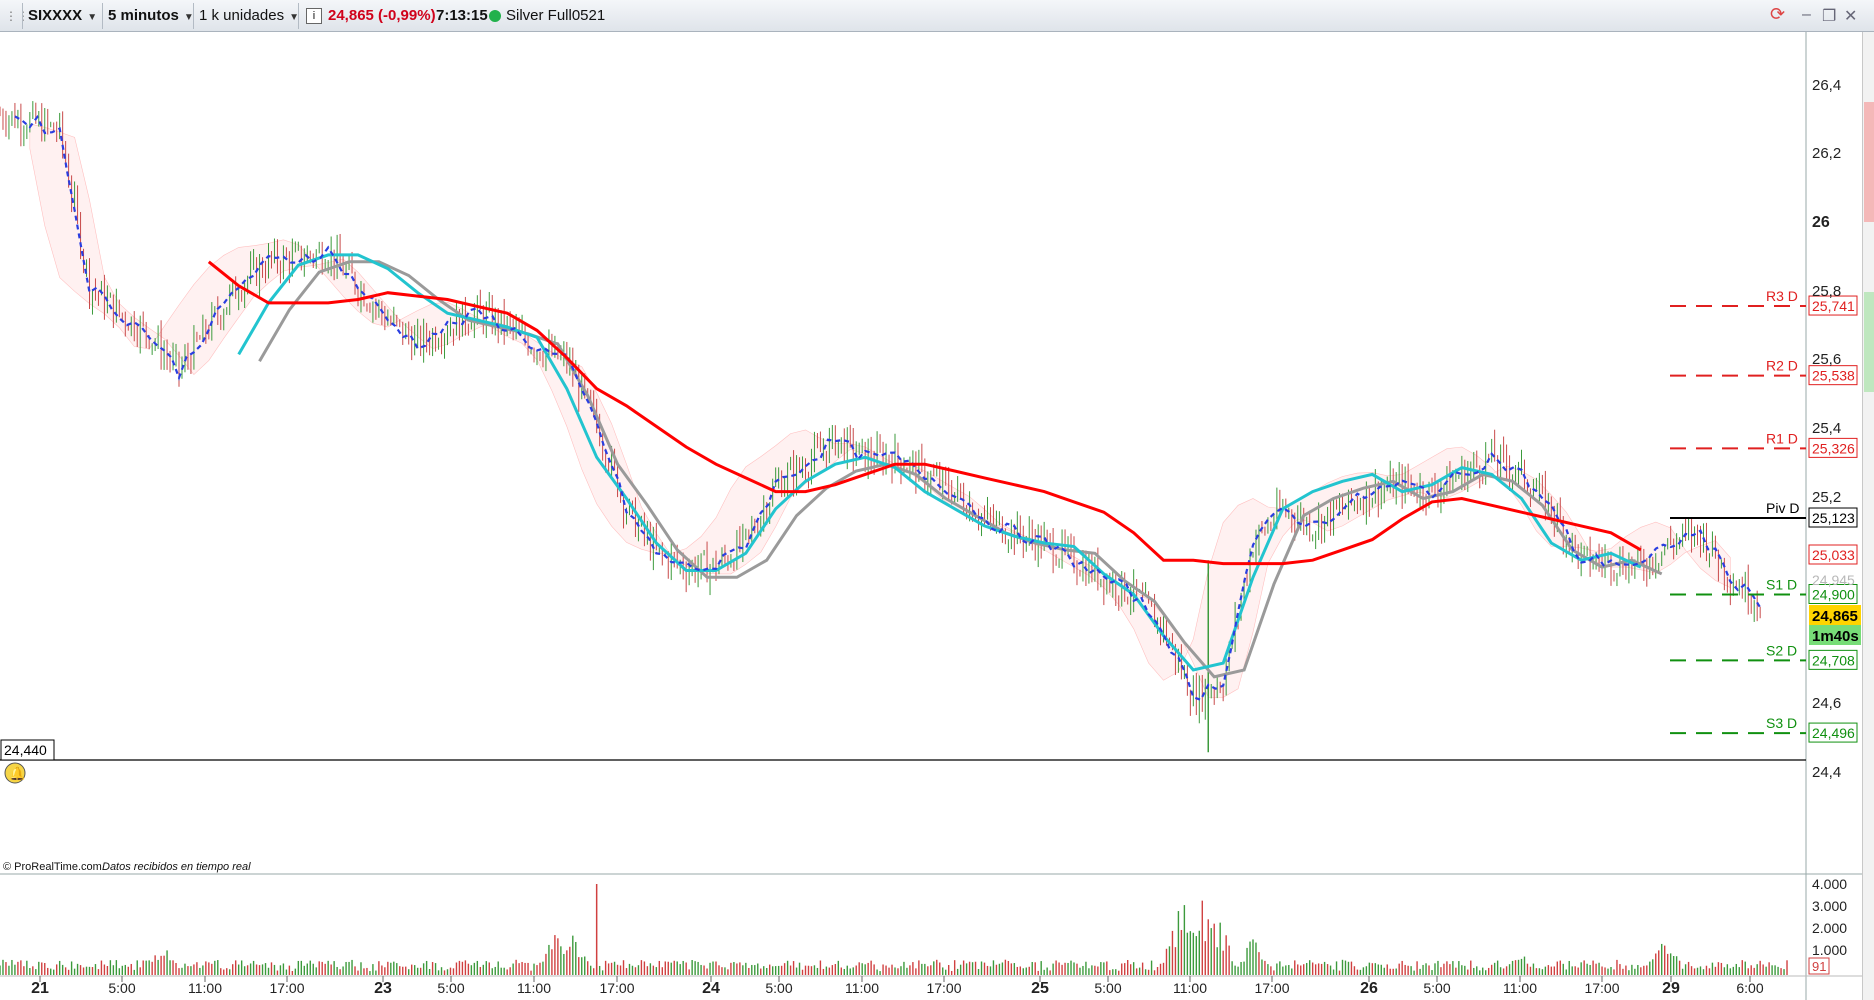  What do you see at coordinates (711, 988) in the screenshot?
I see `time-tick: 24` at bounding box center [711, 988].